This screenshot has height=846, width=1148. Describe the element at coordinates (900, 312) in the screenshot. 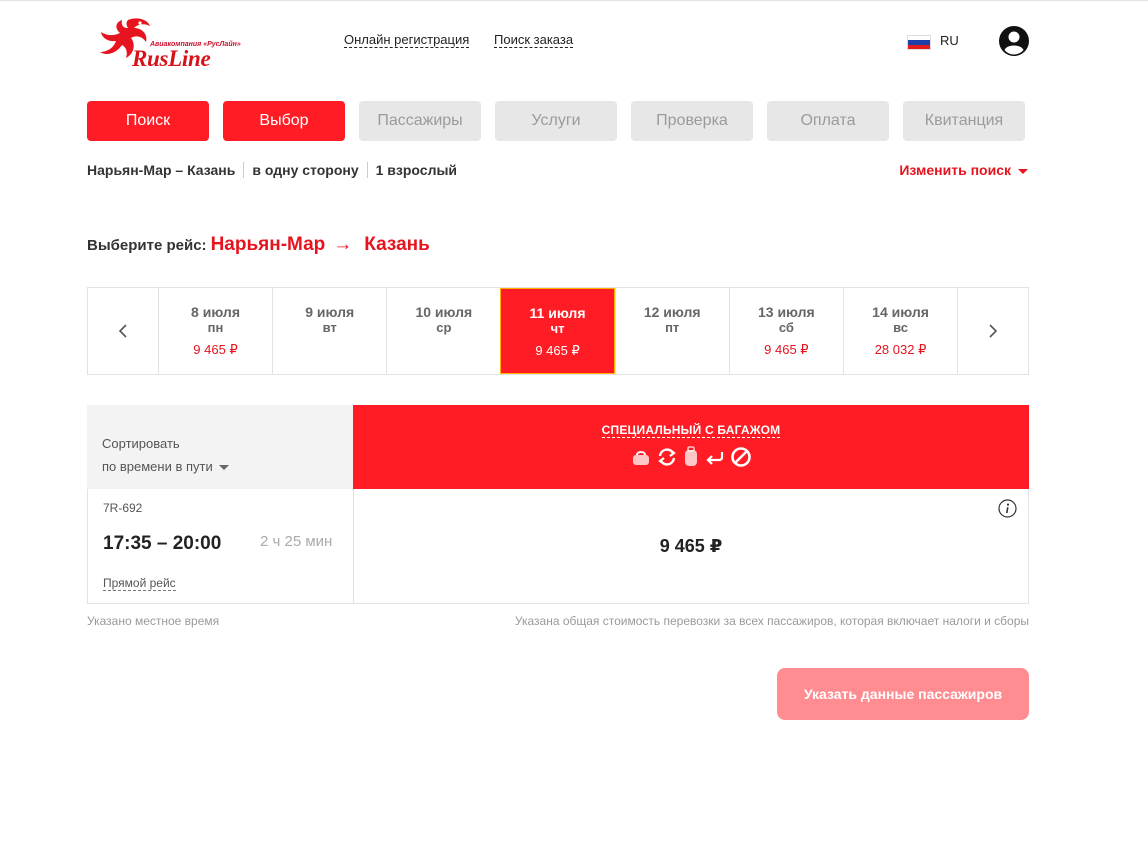

I see `date-label: 14 июля` at that location.